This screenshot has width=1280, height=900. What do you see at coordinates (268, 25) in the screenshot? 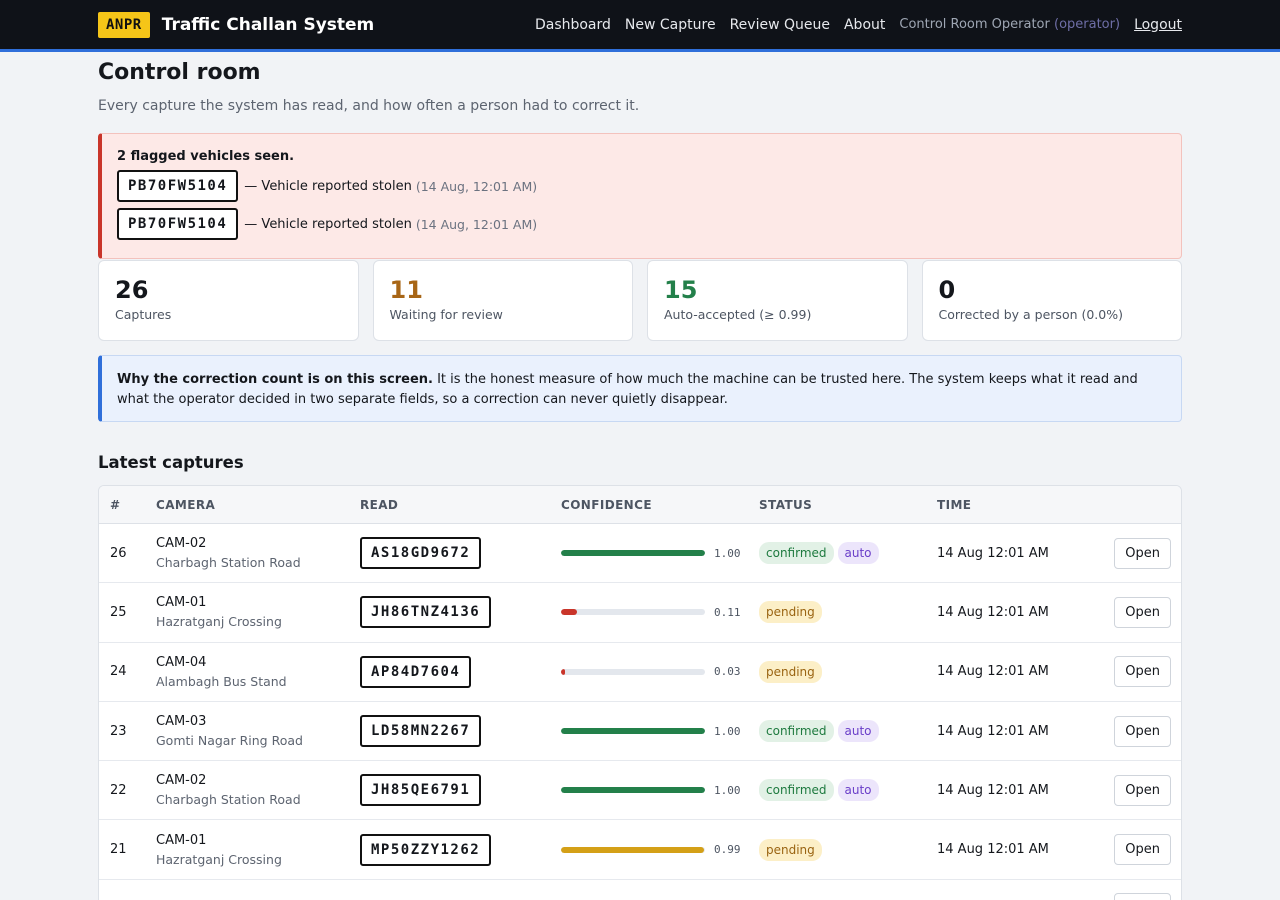
I see `brand-title: Traffic Challan System` at bounding box center [268, 25].